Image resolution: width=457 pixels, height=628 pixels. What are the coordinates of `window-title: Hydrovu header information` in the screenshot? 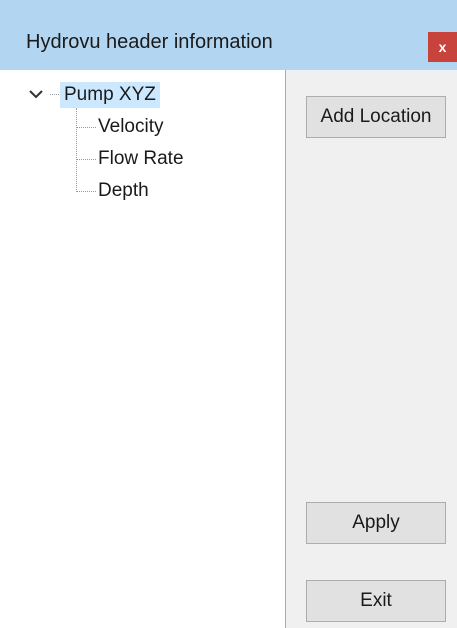 It's located at (149, 42).